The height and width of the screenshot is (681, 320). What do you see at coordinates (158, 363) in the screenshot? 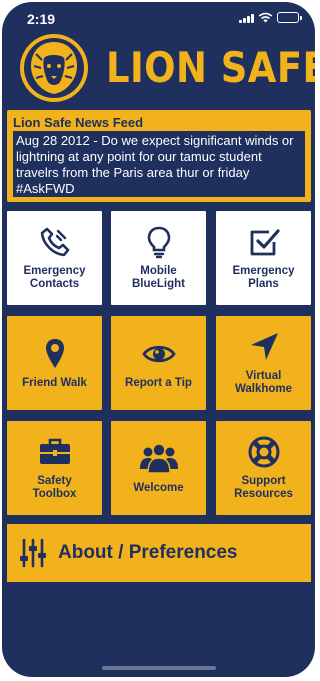
I see `report-a-tip-button: Report a Tip` at bounding box center [158, 363].